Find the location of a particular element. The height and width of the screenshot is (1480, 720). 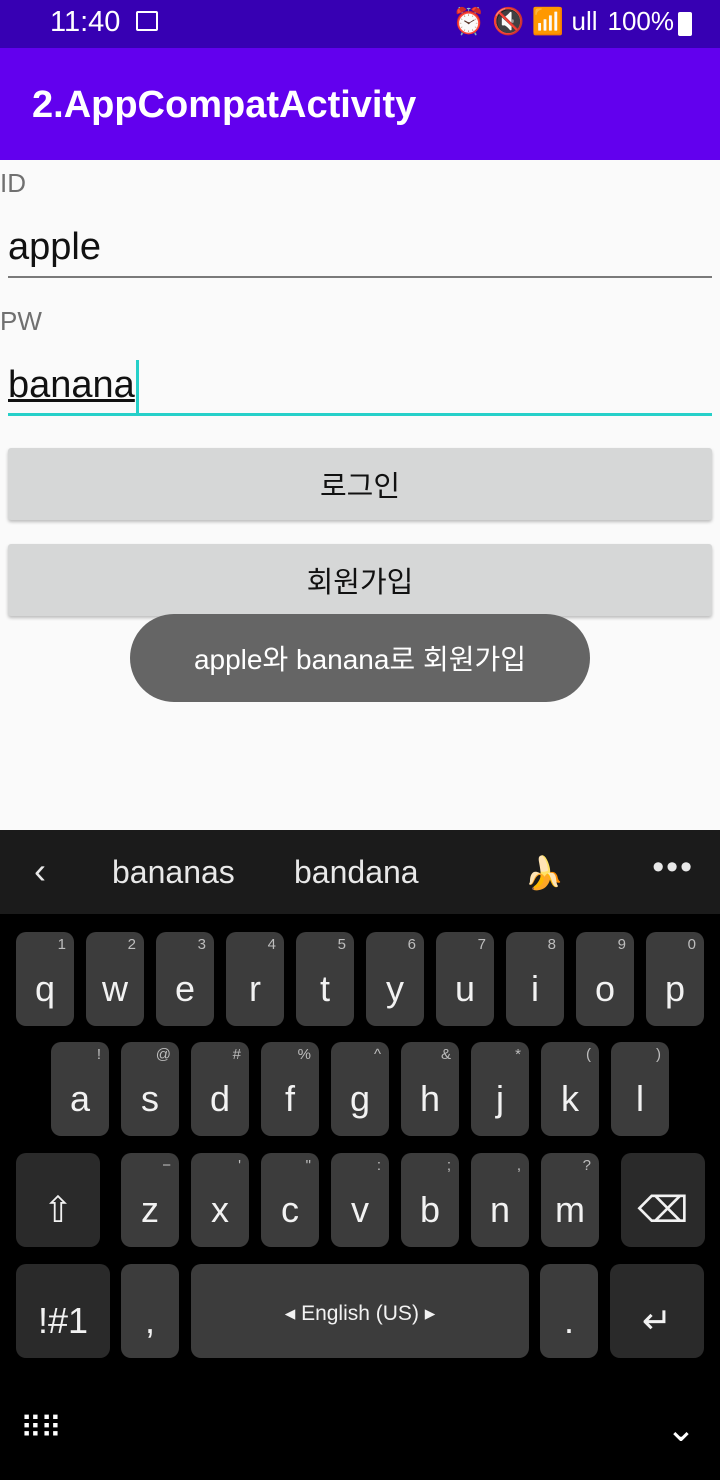

key-y: y6 is located at coordinates (395, 979).